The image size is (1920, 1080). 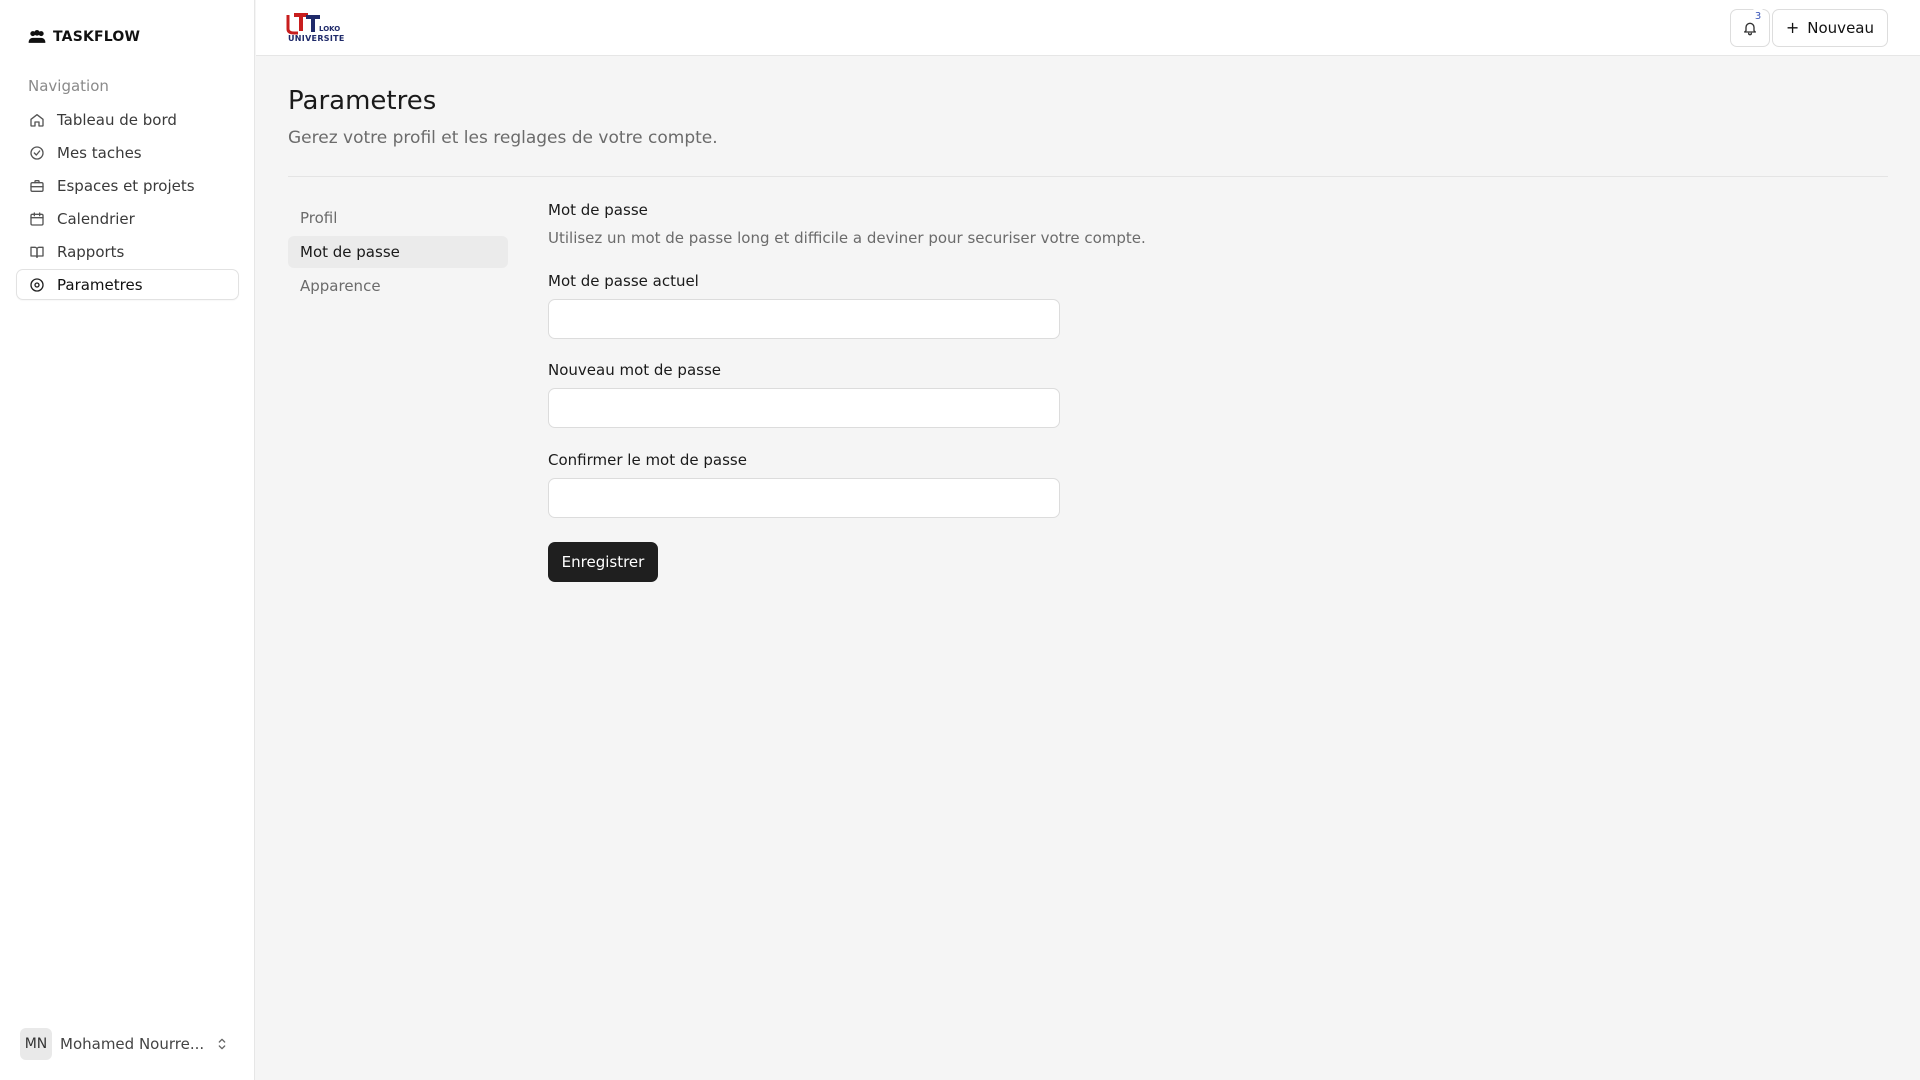 I want to click on settings-nav: Profil Mot de passe Apparence, so click(x=398, y=253).